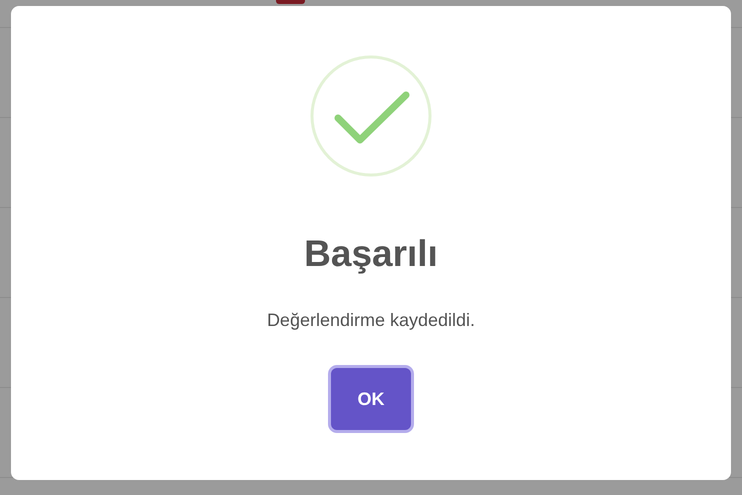 This screenshot has height=495, width=742. I want to click on dialog-message: Değerlendirme kaydedildi., so click(371, 320).